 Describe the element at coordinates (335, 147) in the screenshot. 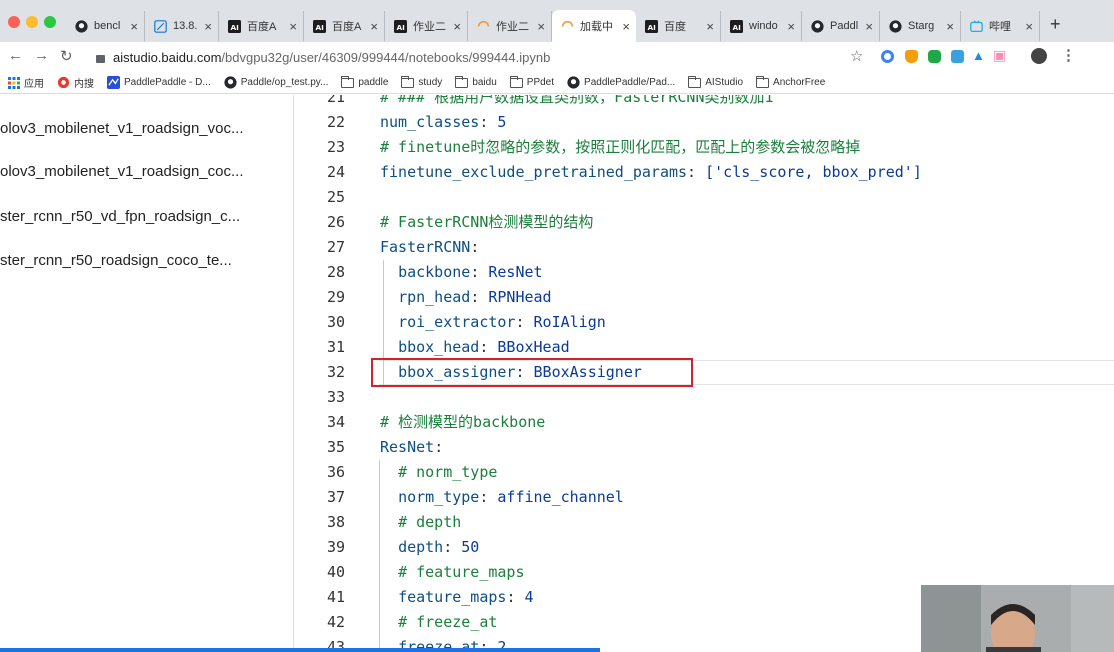

I see `line-number: 23` at that location.